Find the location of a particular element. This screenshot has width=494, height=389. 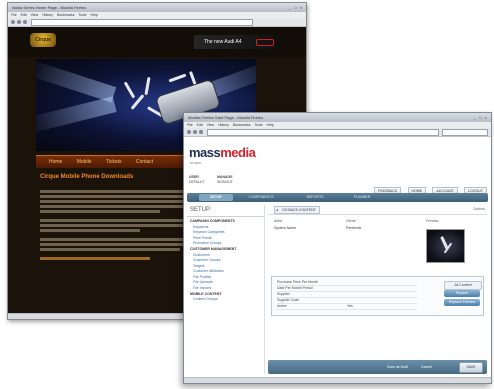

row-value: Yes is located at coordinates (350, 306).